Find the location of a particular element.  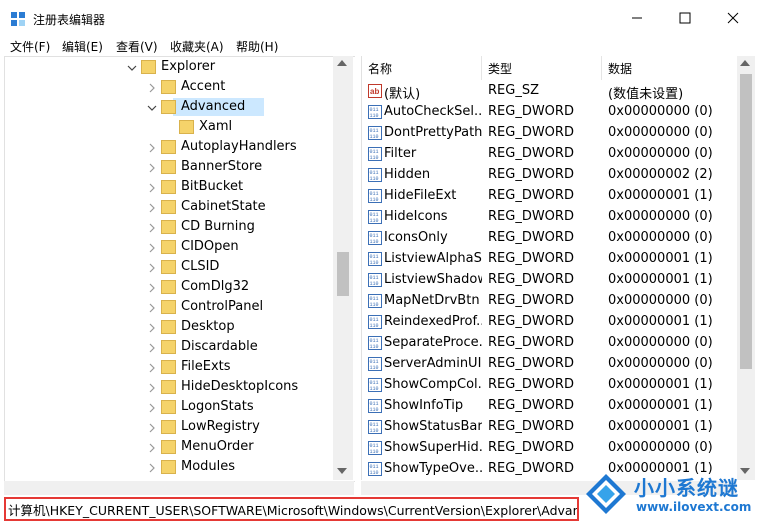

cell-name: Hidden is located at coordinates (407, 174).